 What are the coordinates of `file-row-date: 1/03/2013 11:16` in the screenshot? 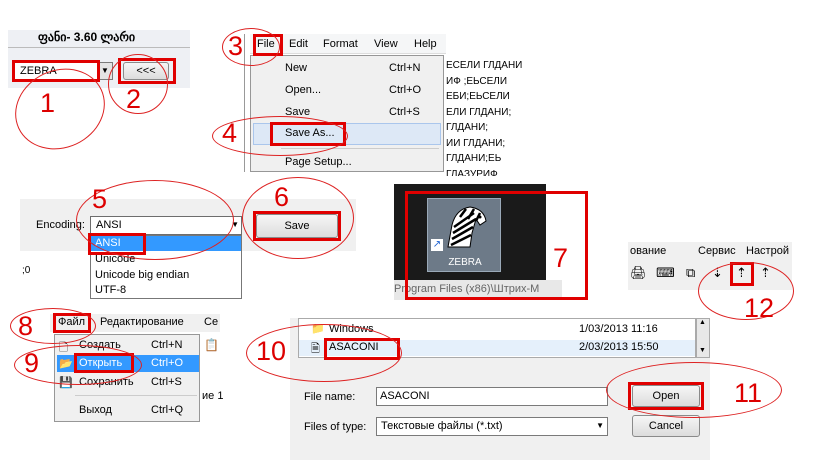 It's located at (618, 329).